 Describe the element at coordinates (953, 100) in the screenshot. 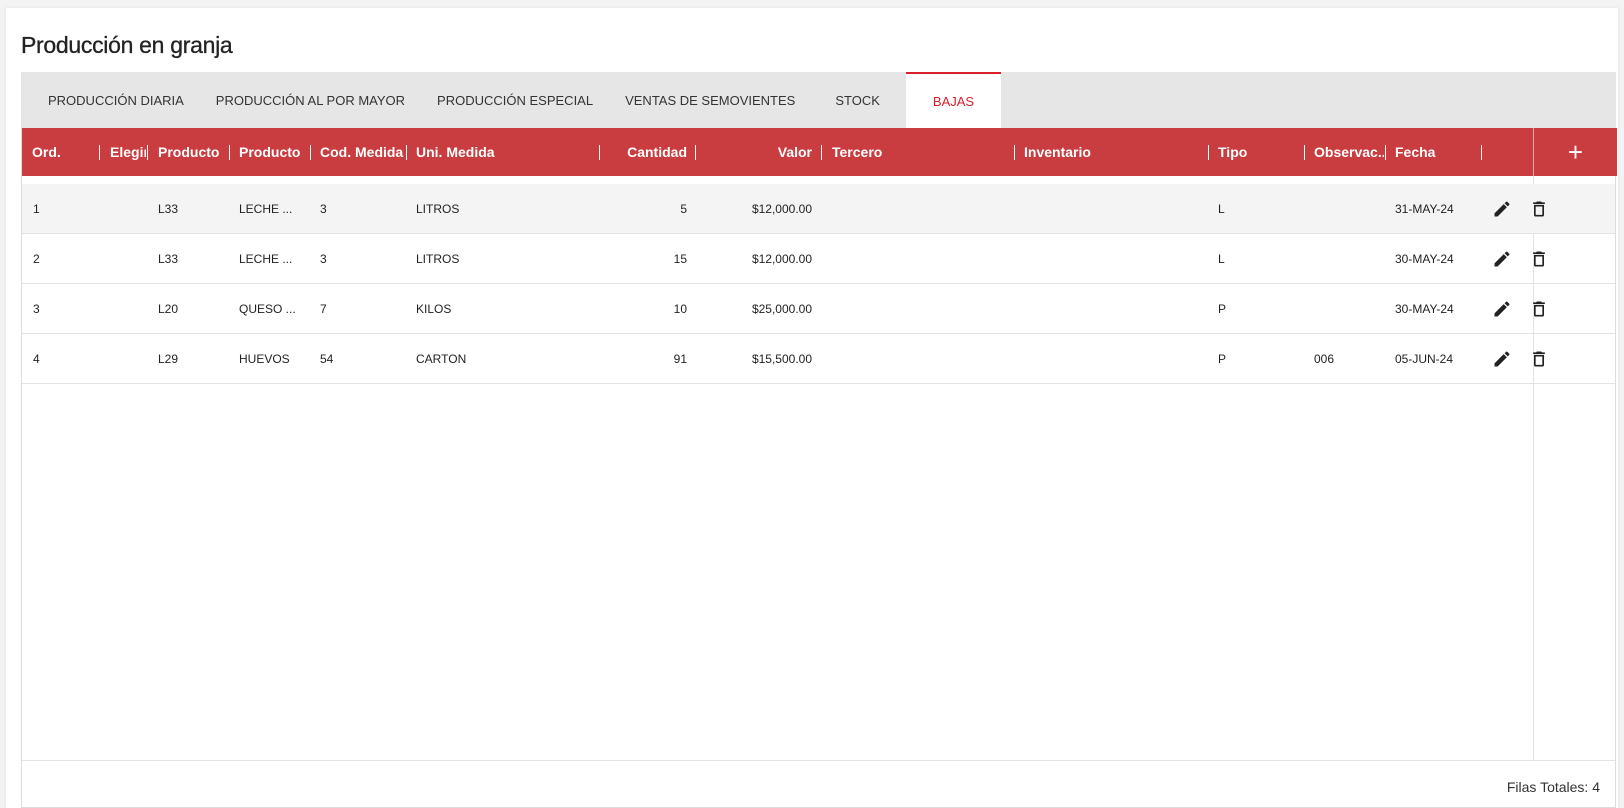

I see `tab-bajas: BAJAS` at that location.